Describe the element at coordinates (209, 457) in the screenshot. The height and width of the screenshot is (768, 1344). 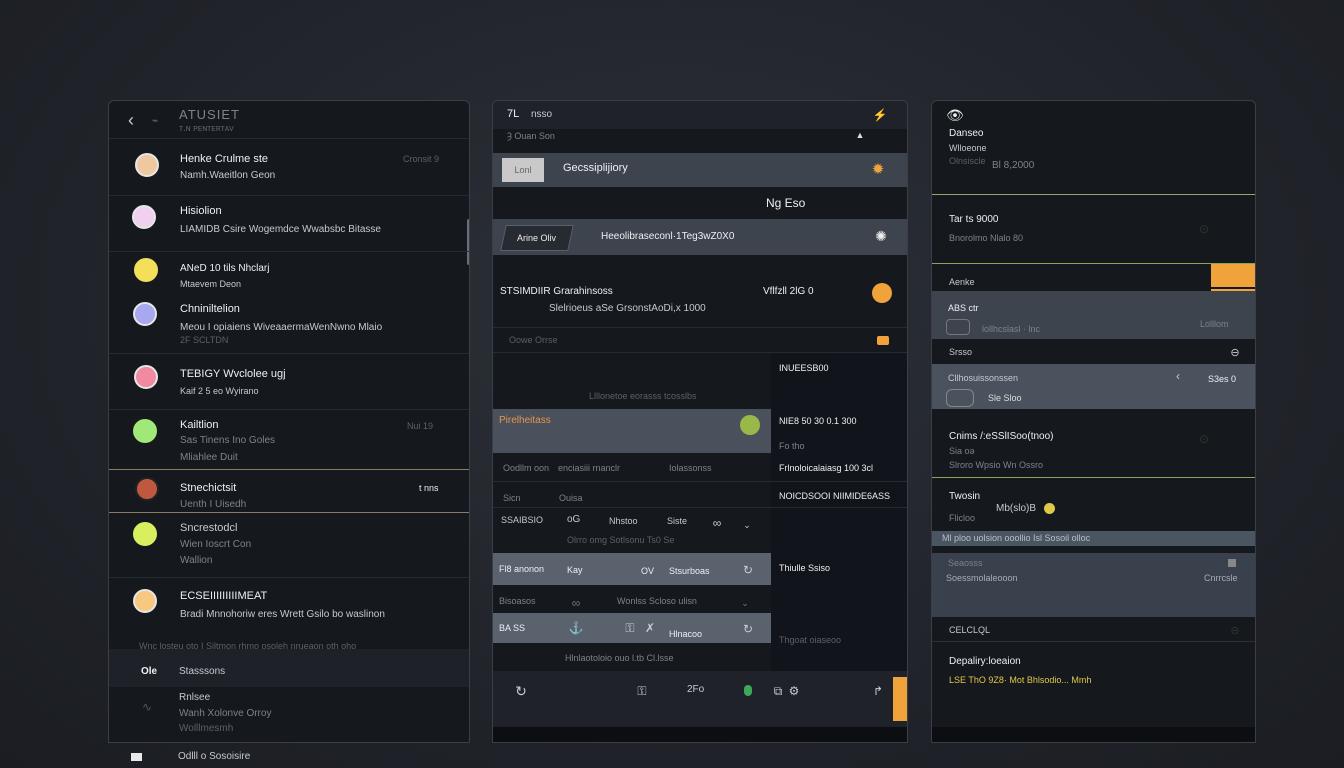
I see `item-meta-secondary: Mliahlee Duit` at that location.